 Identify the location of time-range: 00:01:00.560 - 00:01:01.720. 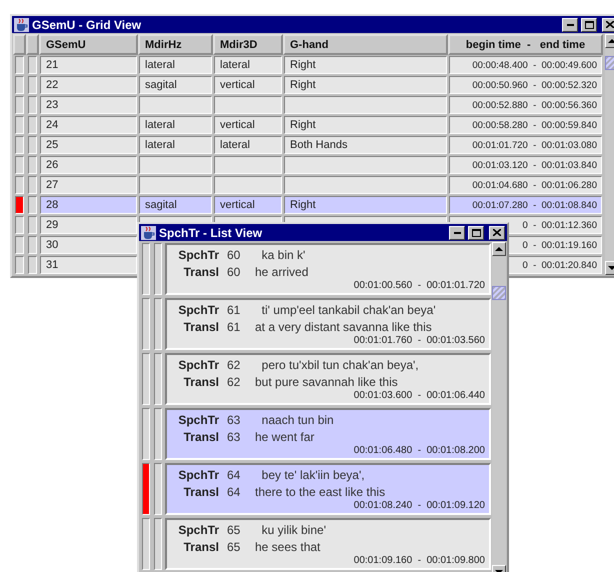
(419, 285).